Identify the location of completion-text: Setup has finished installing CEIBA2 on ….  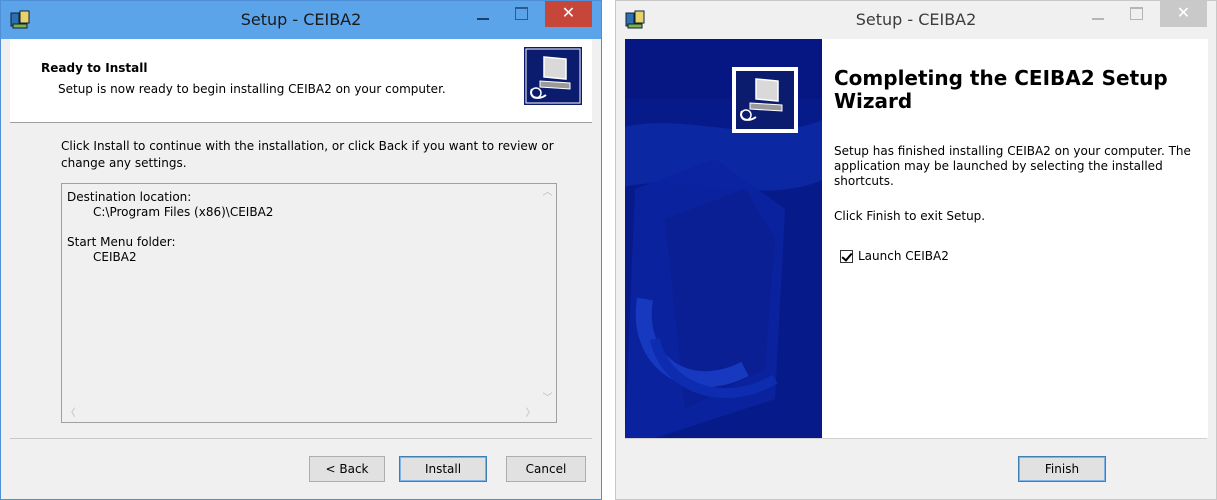
(1012, 166).